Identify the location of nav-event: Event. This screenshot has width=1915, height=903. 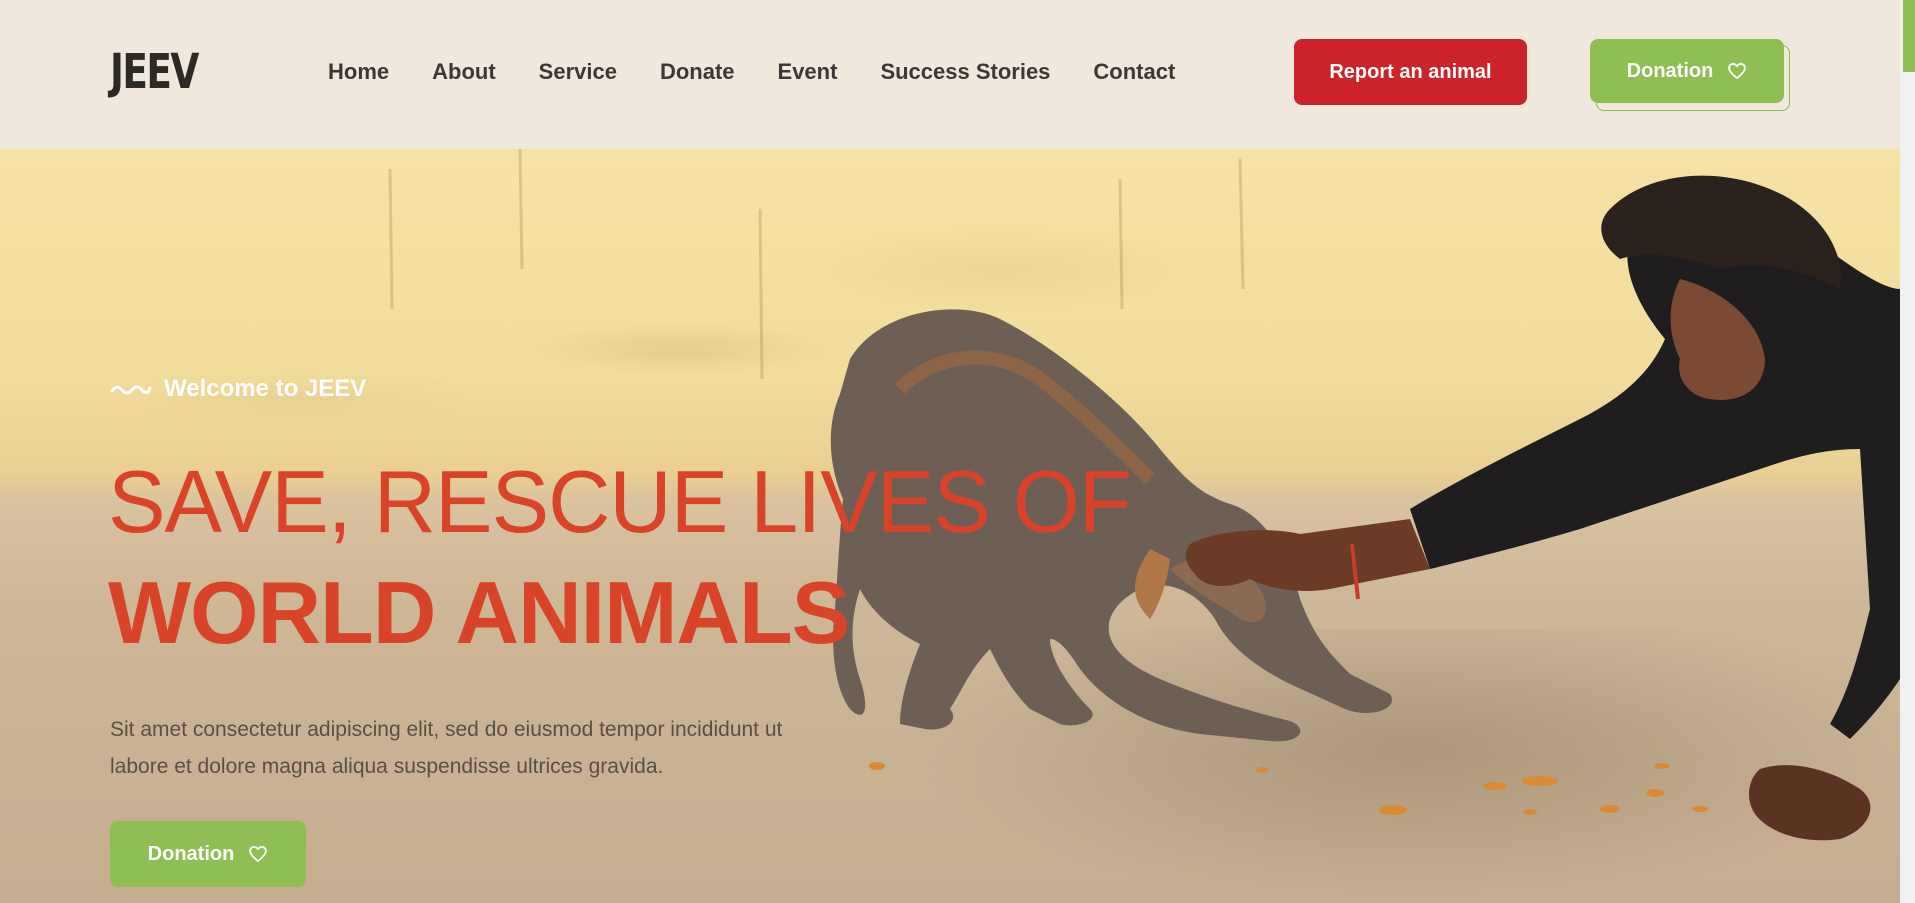
(808, 72).